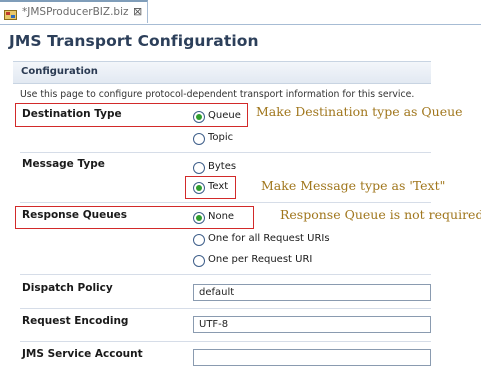  What do you see at coordinates (312, 357) in the screenshot?
I see `jms-service-account-field` at bounding box center [312, 357].